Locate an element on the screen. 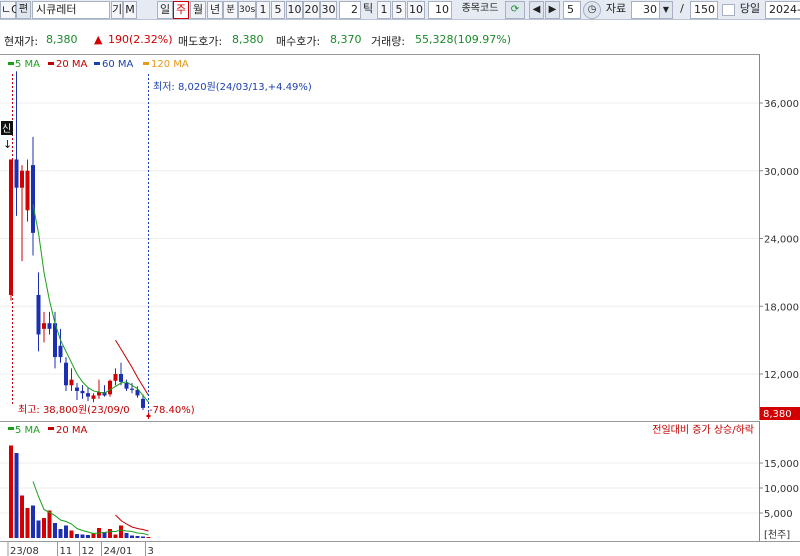 The image size is (800, 556). tick-count-input: 2 is located at coordinates (350, 10).